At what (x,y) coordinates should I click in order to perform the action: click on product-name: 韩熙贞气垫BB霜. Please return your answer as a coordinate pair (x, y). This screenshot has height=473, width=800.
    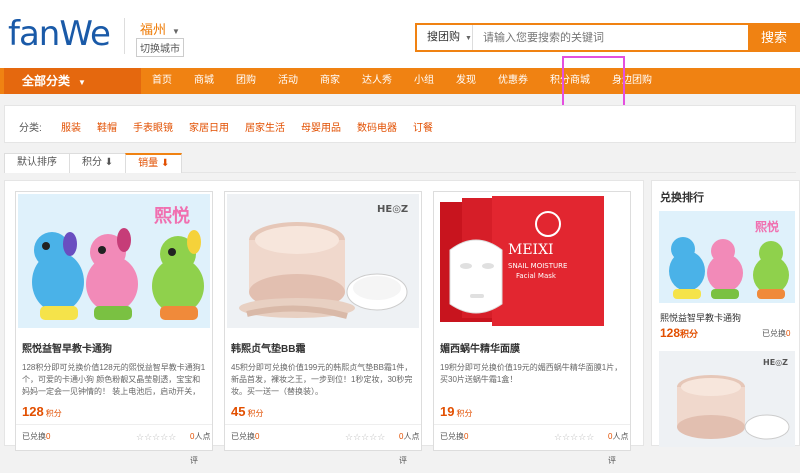
    Looking at the image, I should click on (268, 347).